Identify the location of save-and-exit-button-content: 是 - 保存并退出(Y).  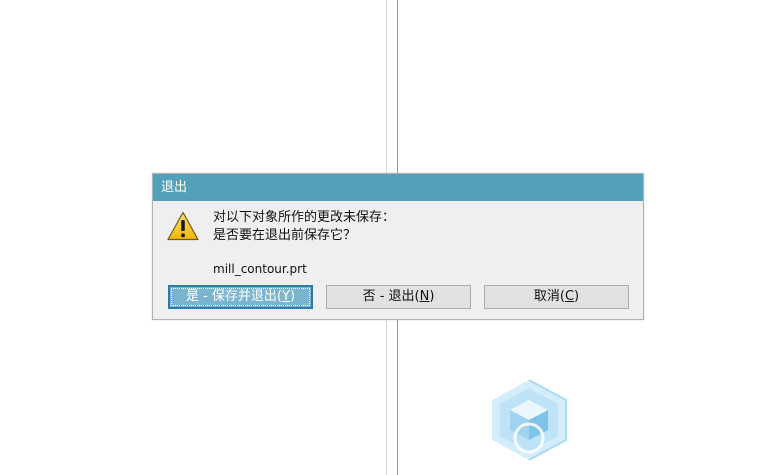
(240, 297).